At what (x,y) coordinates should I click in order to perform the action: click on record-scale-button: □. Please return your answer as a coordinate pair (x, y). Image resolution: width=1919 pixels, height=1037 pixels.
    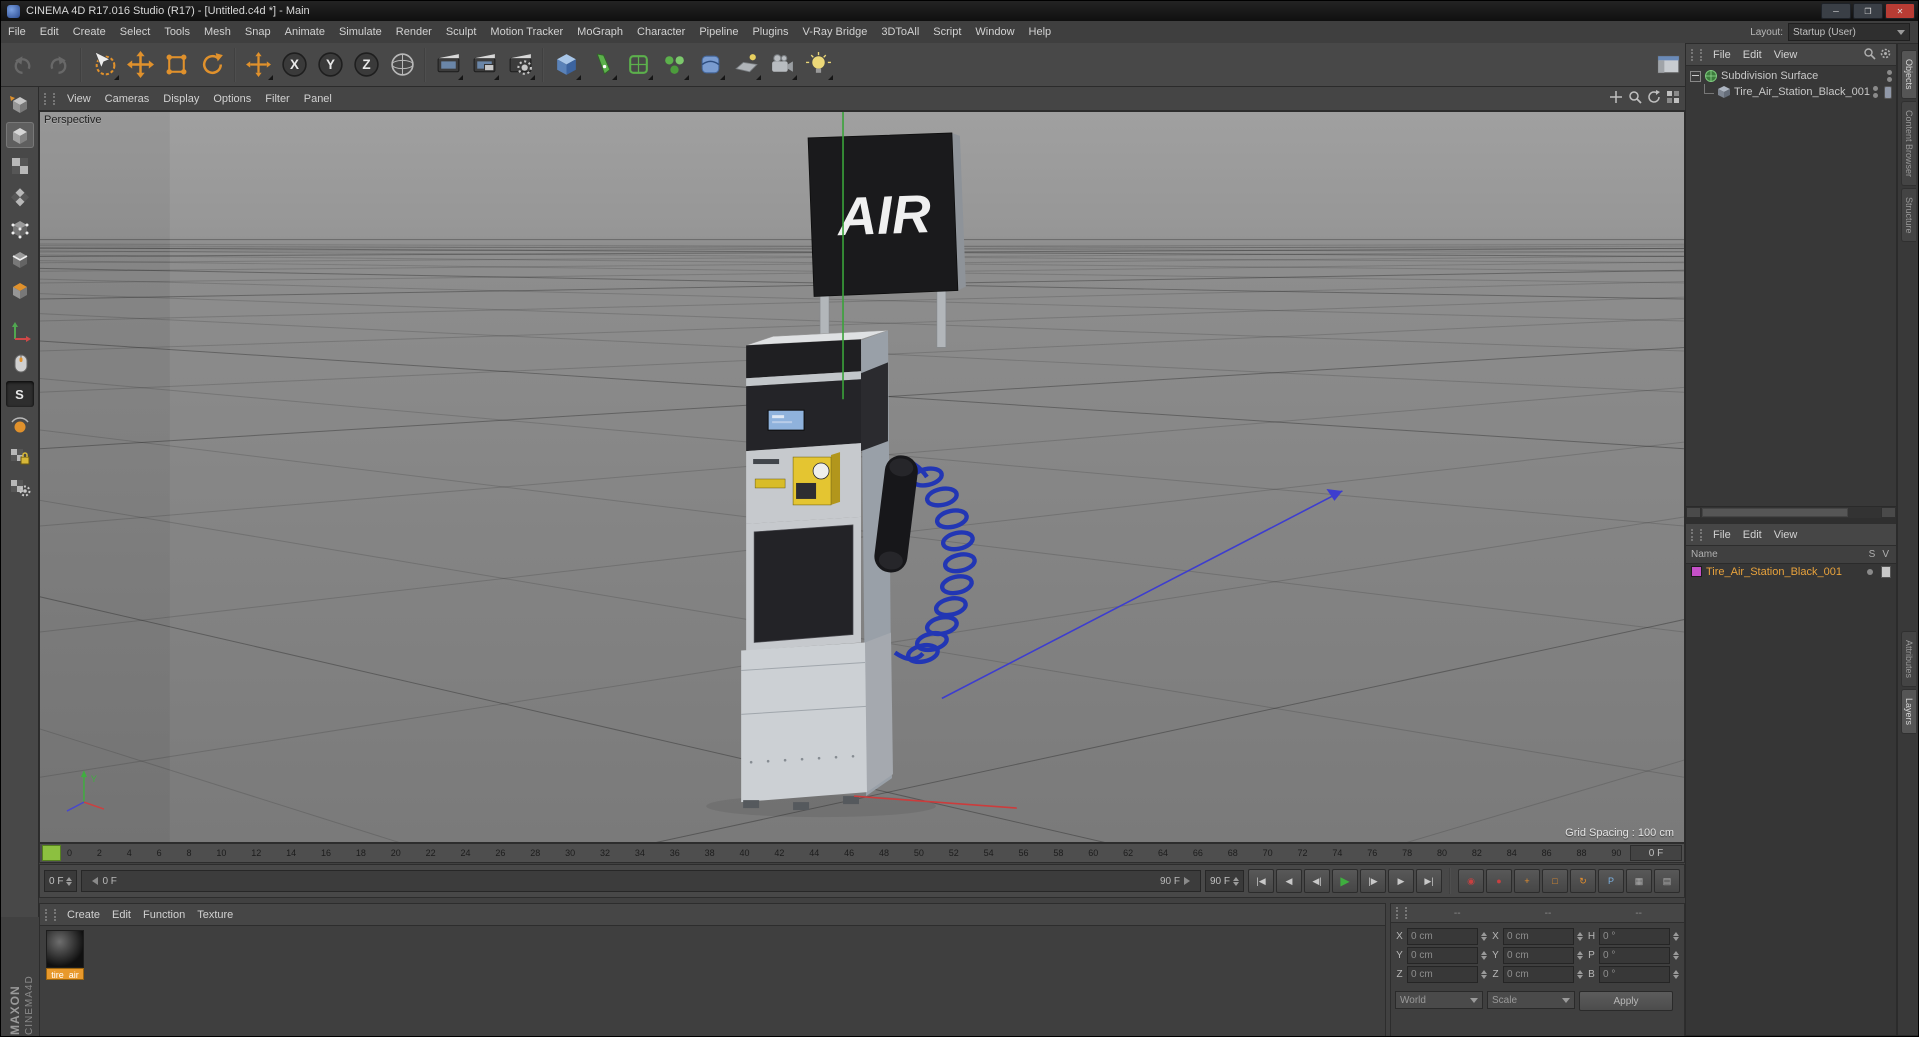
    Looking at the image, I should click on (1555, 881).